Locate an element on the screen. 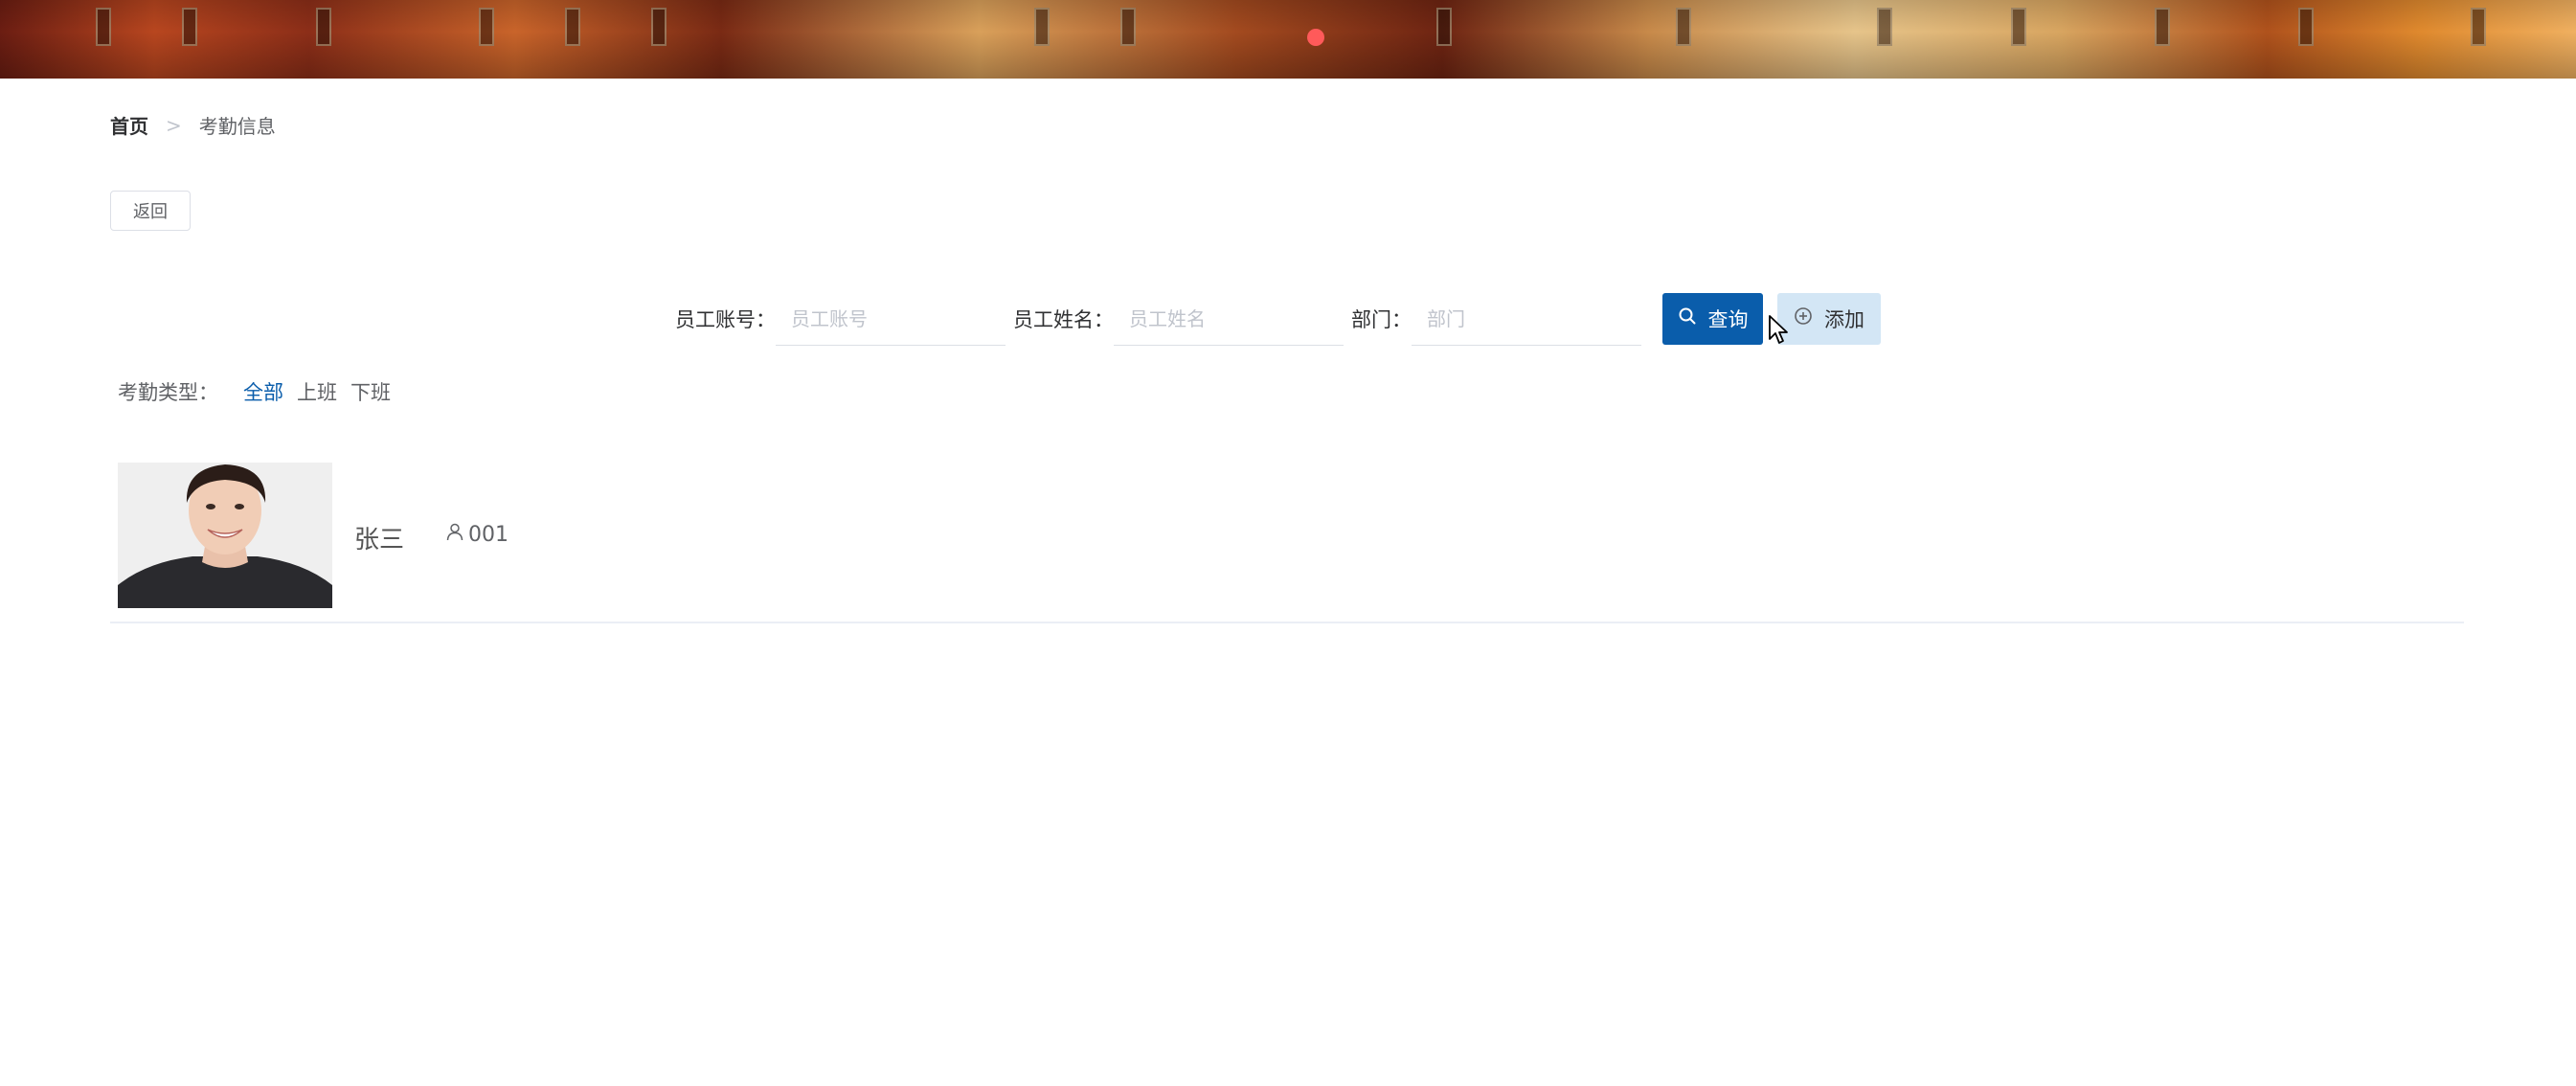 Image resolution: width=2576 pixels, height=1086 pixels. banner-shade is located at coordinates (1288, 40).